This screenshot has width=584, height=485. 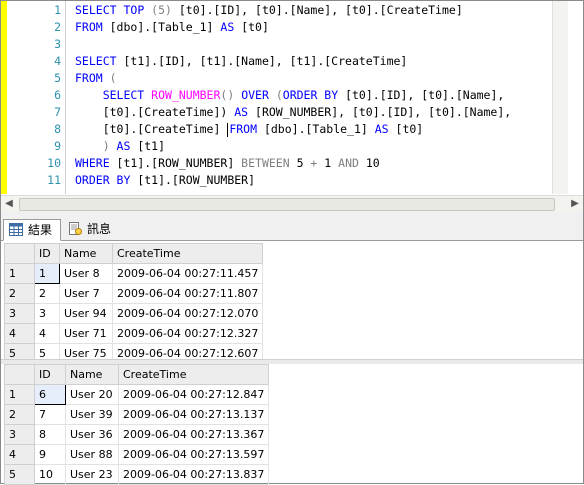 What do you see at coordinates (284, 180) in the screenshot?
I see `code-line: 11 ORDER BY [t1].[ROW_NUMBER]` at bounding box center [284, 180].